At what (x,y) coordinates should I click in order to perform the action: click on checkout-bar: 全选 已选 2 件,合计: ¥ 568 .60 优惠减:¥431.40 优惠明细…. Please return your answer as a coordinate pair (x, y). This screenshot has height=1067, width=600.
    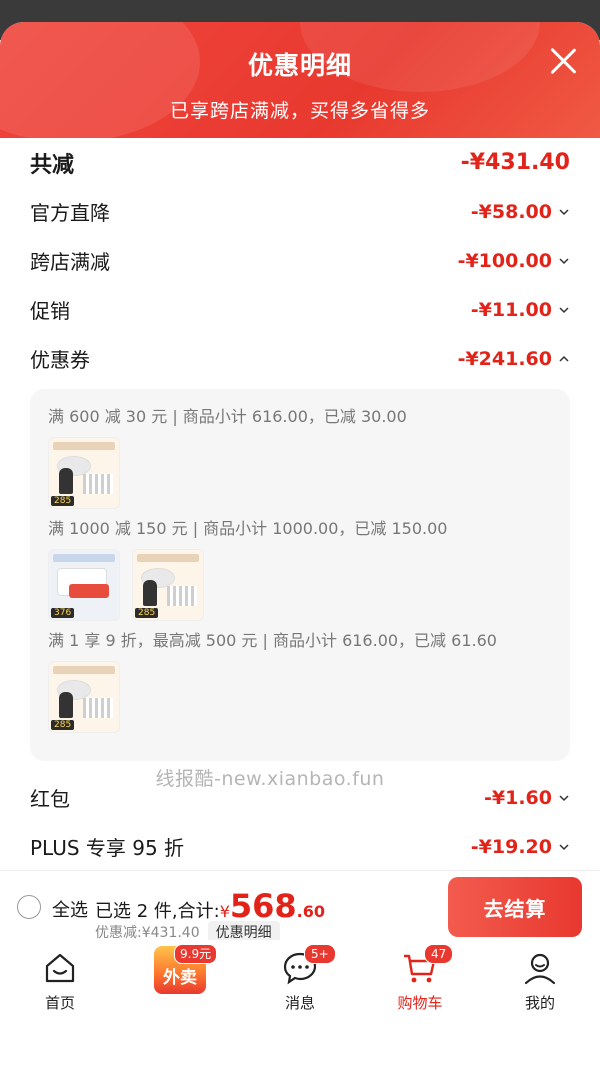
    Looking at the image, I should click on (300, 906).